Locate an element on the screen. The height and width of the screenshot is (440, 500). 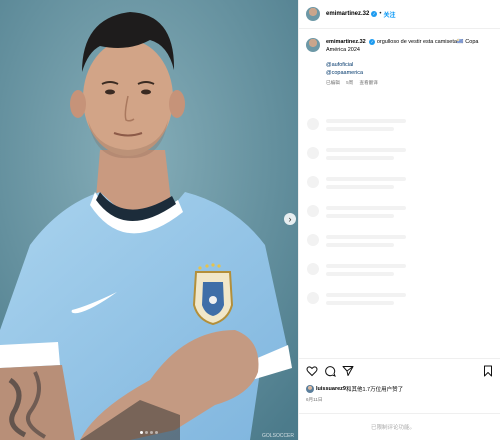
heart-icon is located at coordinates (312, 371).